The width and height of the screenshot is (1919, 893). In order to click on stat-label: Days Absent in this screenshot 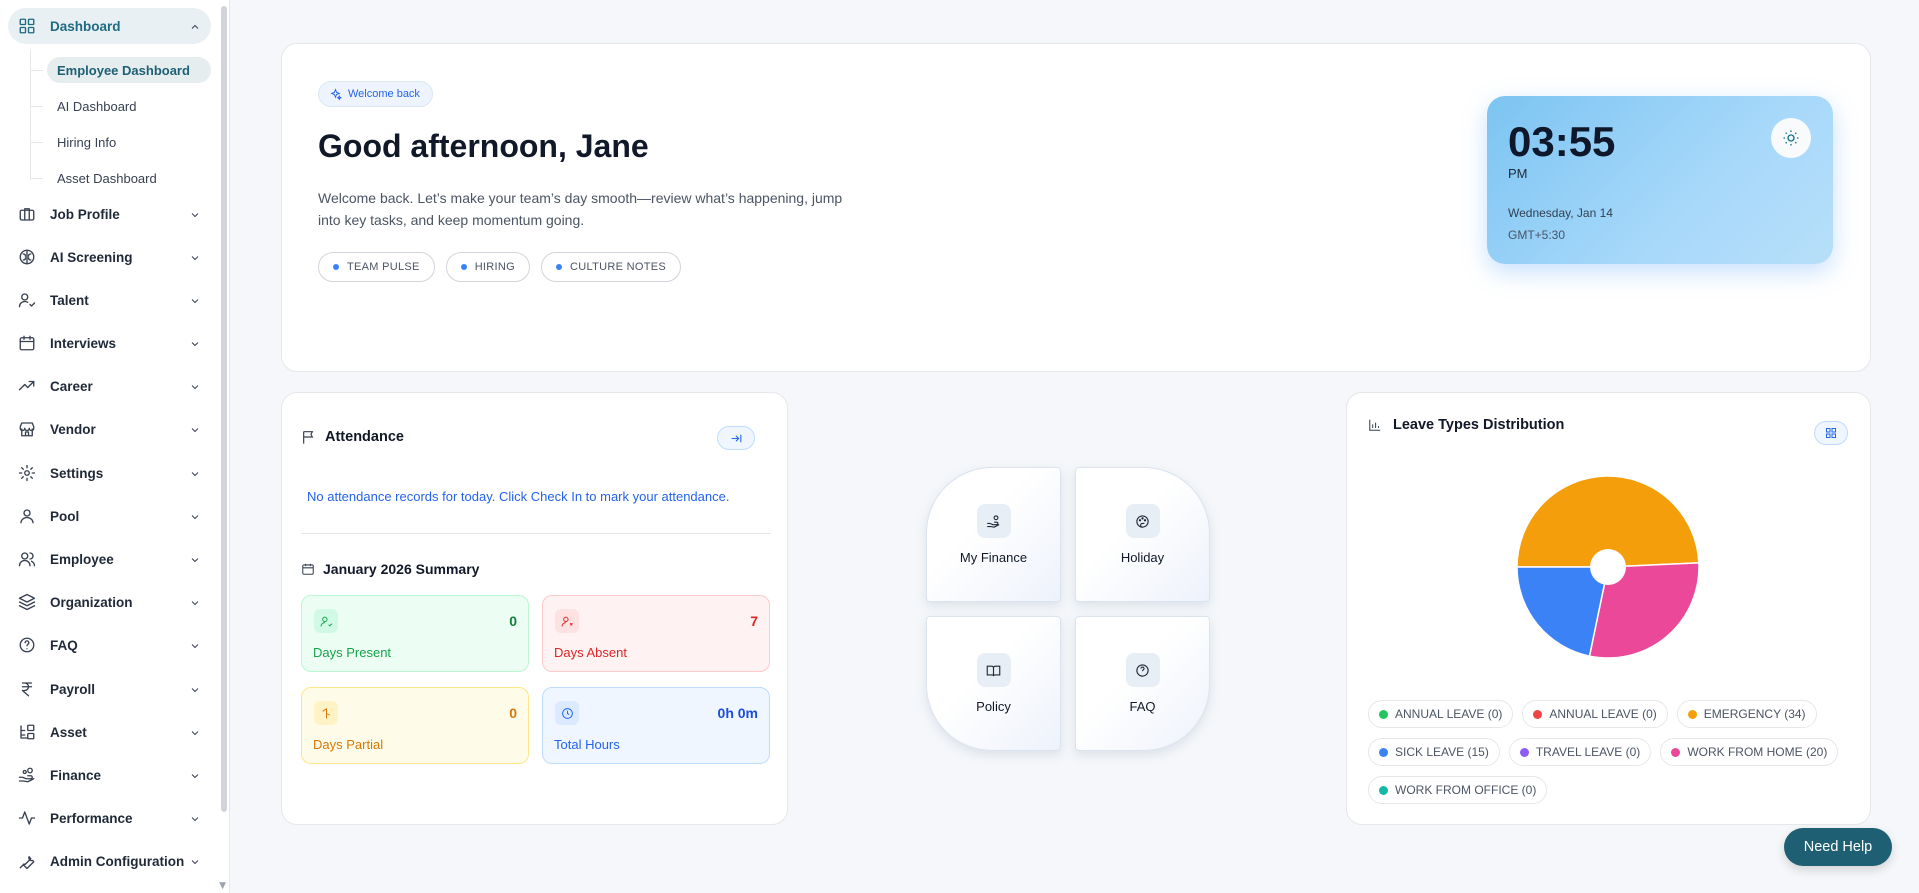, I will do `click(590, 652)`.